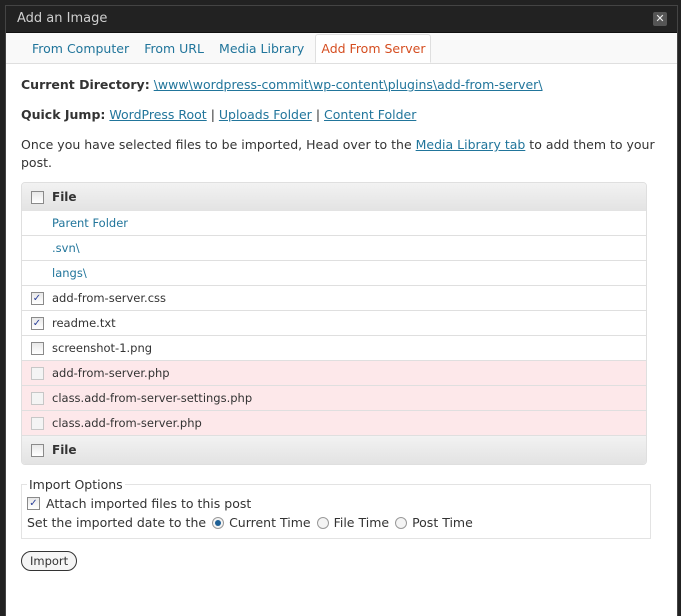 This screenshot has width=681, height=616. What do you see at coordinates (370, 114) in the screenshot?
I see `quick-jump-content-folder: Content Folder` at bounding box center [370, 114].